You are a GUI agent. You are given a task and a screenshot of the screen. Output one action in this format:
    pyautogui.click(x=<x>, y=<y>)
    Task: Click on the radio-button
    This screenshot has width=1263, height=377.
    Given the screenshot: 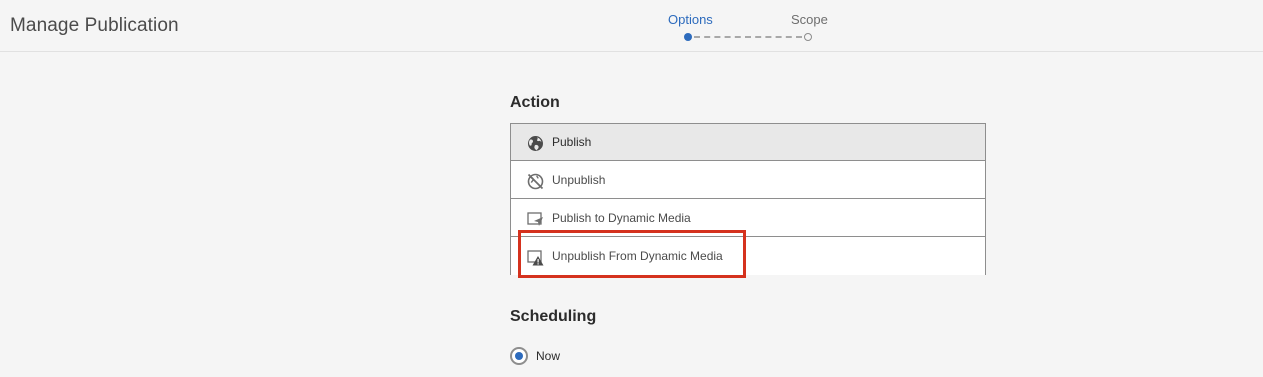 What is the action you would take?
    pyautogui.click(x=519, y=356)
    